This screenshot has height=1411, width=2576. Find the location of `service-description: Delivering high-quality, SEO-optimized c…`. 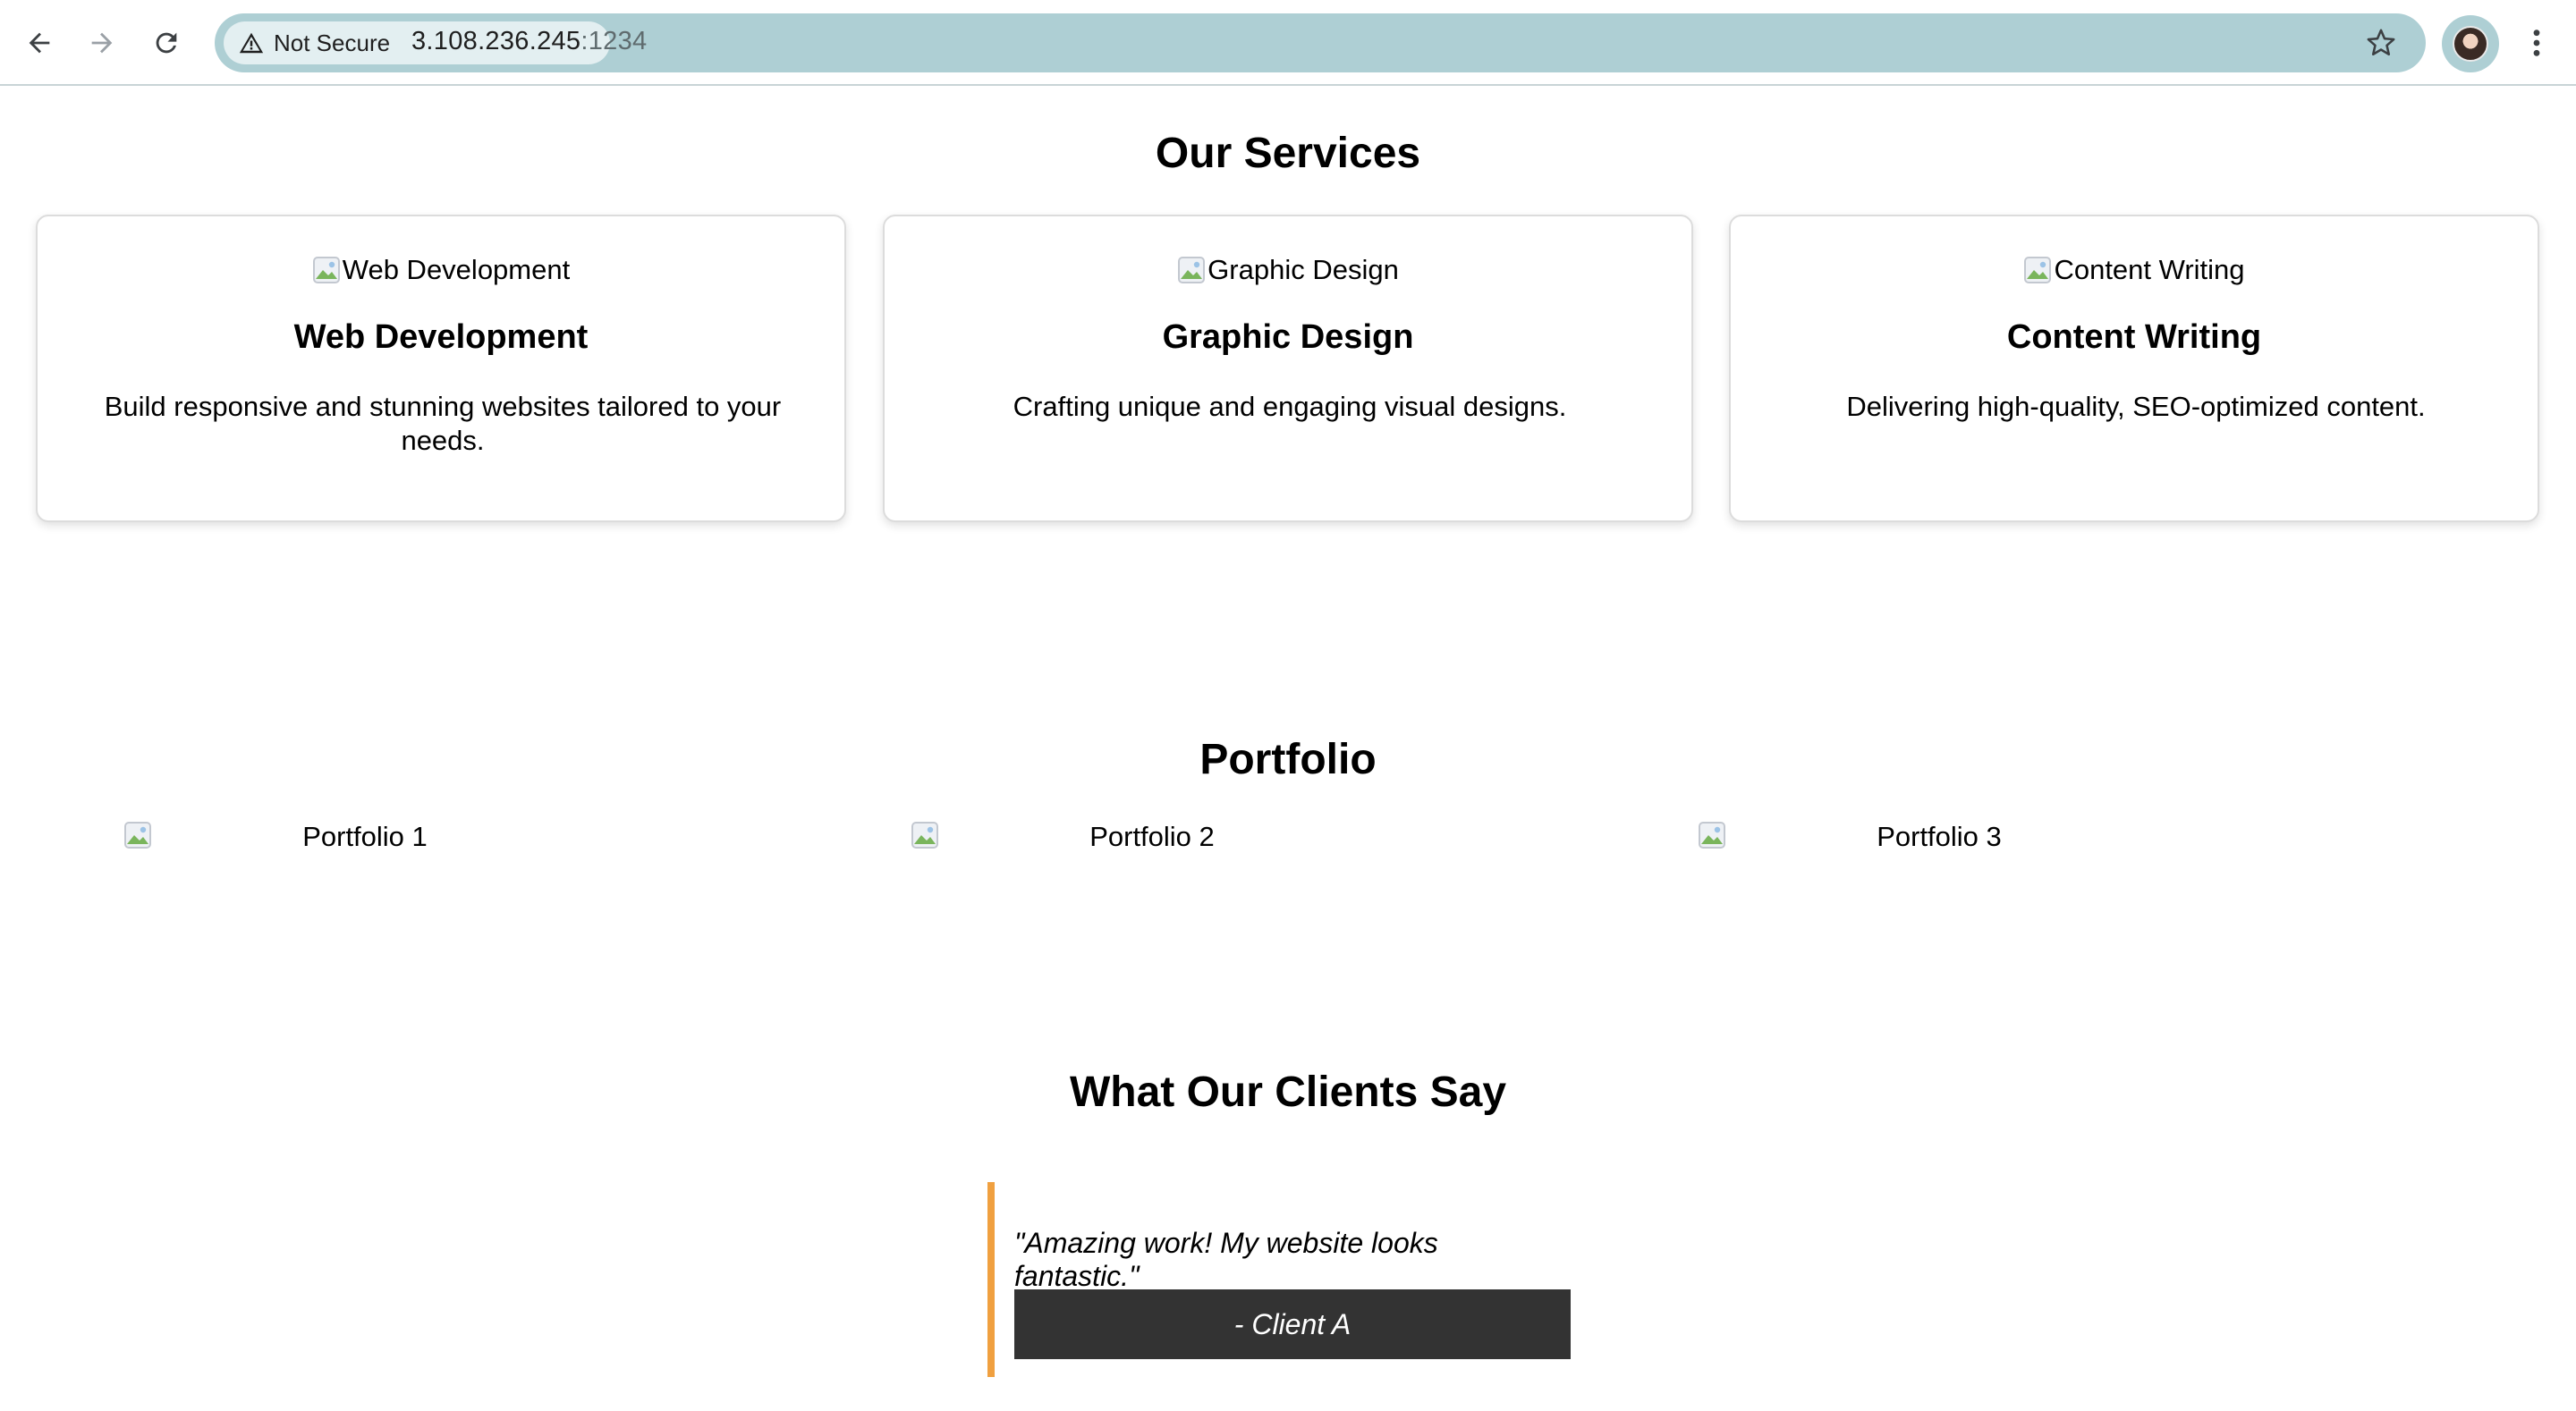

service-description: Delivering high-quality, SEO-optimized c… is located at coordinates (2136, 406).